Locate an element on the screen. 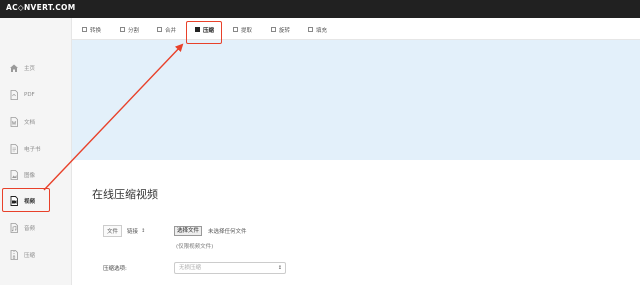  audio-icon is located at coordinates (14, 228).